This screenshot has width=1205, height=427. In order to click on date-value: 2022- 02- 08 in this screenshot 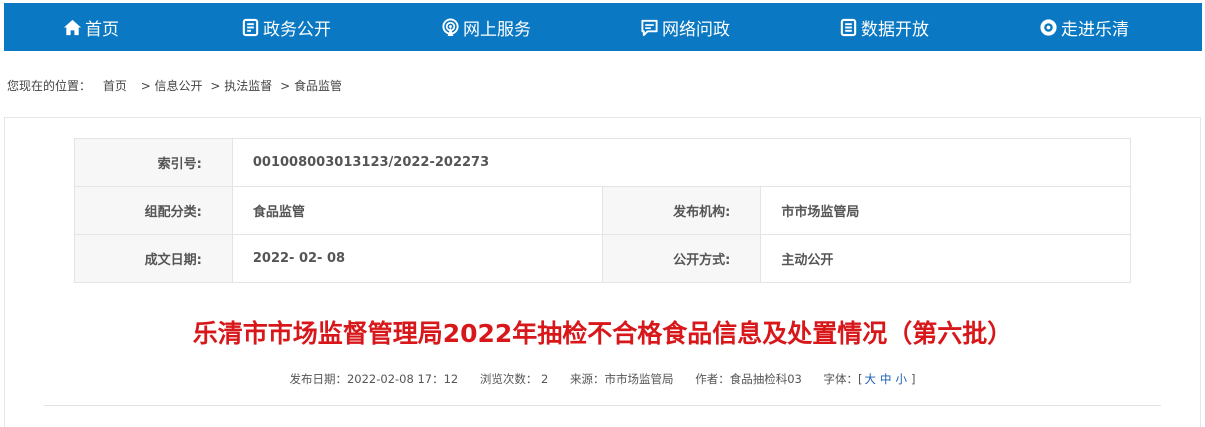, I will do `click(417, 258)`.